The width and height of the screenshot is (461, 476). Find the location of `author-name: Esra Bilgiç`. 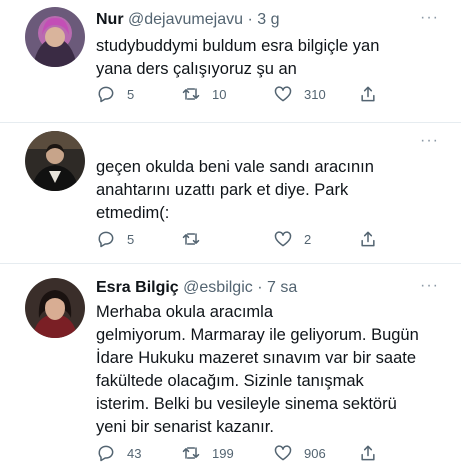

author-name: Esra Bilgiç is located at coordinates (137, 287).